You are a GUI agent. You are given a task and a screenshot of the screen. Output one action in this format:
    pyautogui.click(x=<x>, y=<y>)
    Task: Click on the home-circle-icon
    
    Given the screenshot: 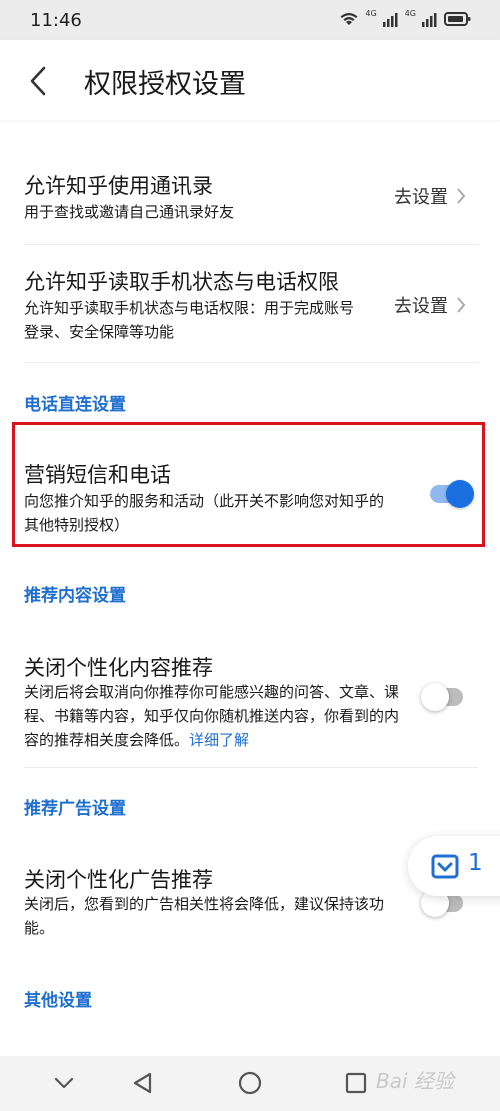 What is the action you would take?
    pyautogui.click(x=250, y=1083)
    